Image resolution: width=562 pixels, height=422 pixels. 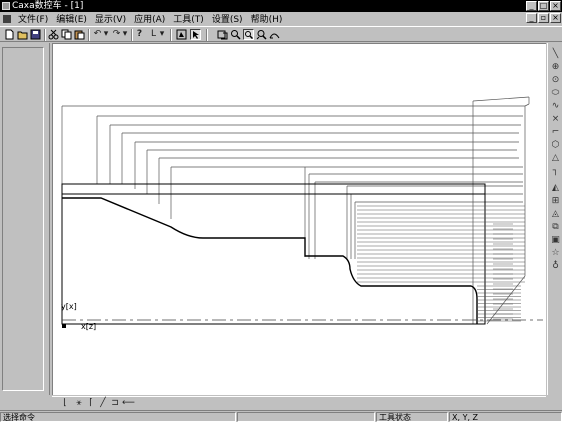 I want to click on thread-icon: ⊐, so click(x=115, y=403).